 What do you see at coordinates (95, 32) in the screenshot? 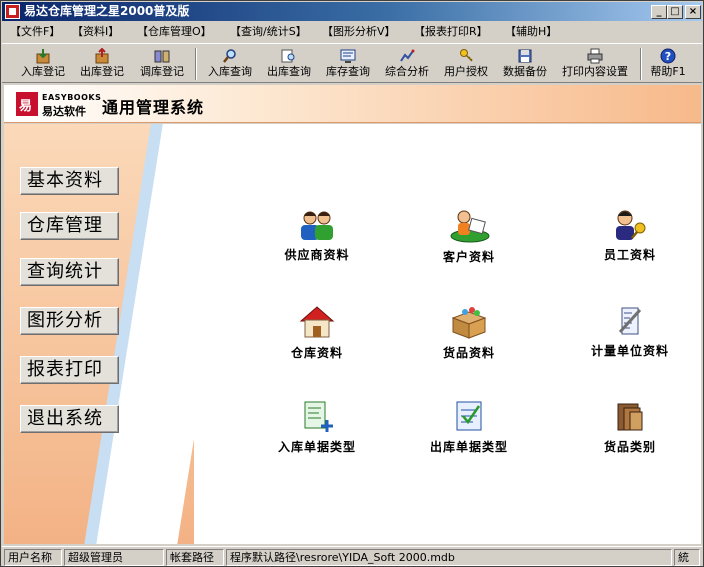
I see `menu-data: 【资料I】` at bounding box center [95, 32].